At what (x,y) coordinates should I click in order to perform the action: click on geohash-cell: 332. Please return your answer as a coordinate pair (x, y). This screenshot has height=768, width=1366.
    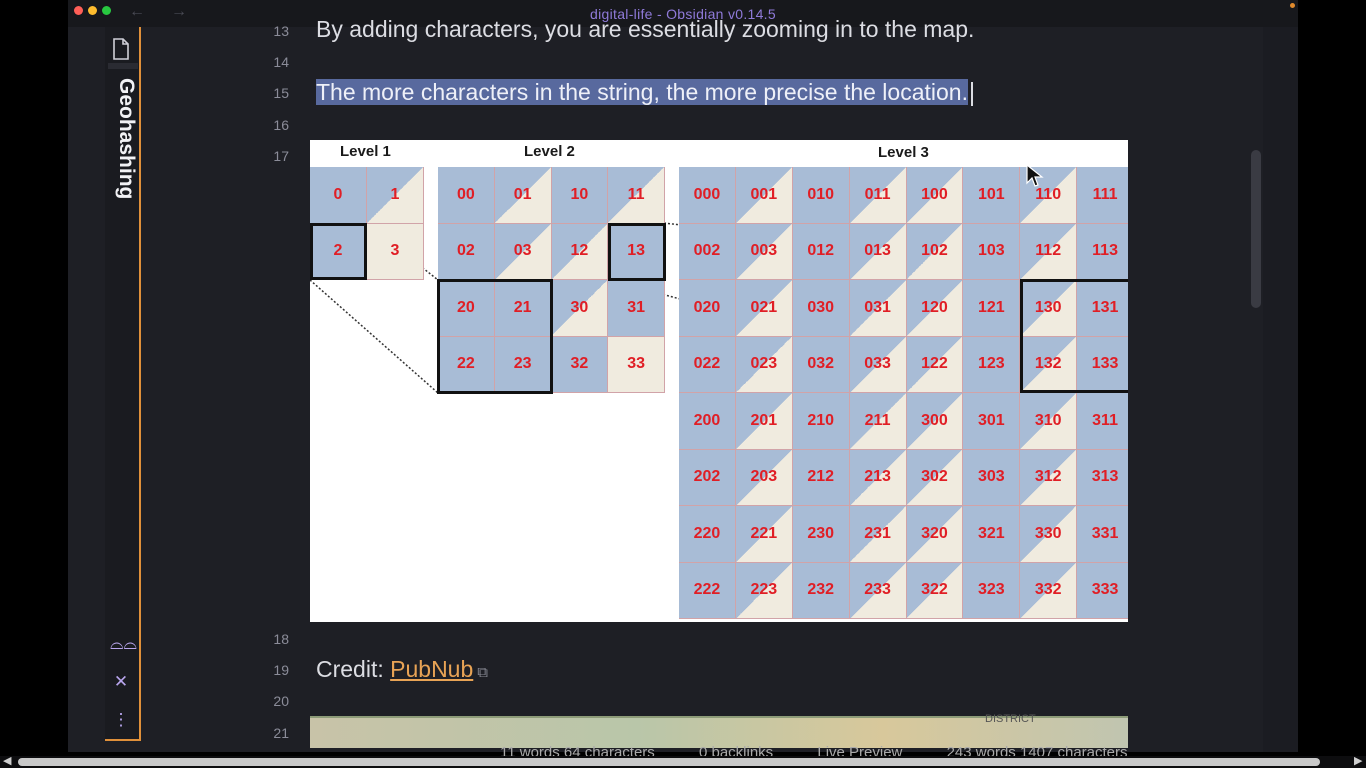
    Looking at the image, I should click on (1049, 590).